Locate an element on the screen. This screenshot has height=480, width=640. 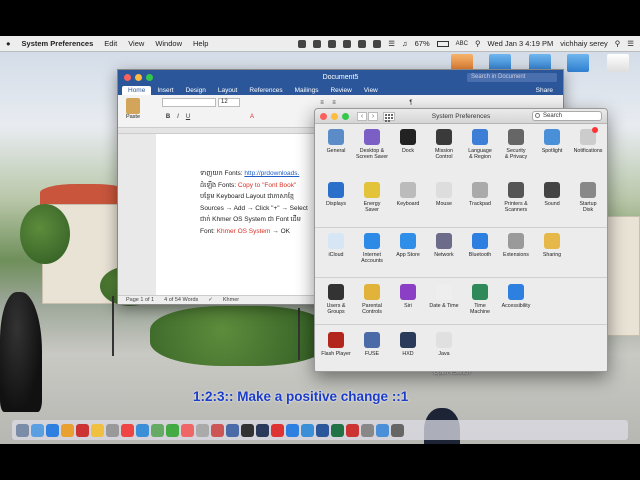
sysprefs-search-input: Search is located at coordinates (567, 116).